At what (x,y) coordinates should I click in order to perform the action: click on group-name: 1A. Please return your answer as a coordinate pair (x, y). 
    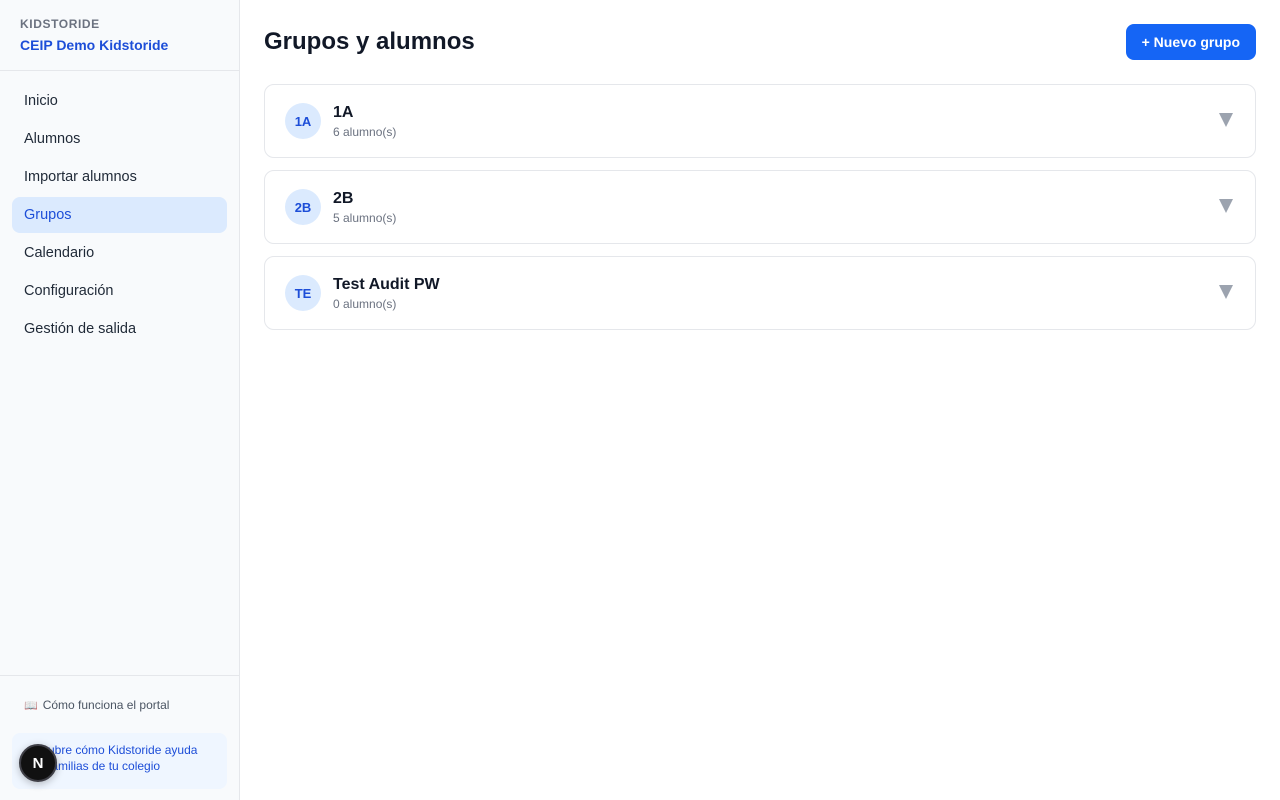
    Looking at the image, I should click on (343, 112).